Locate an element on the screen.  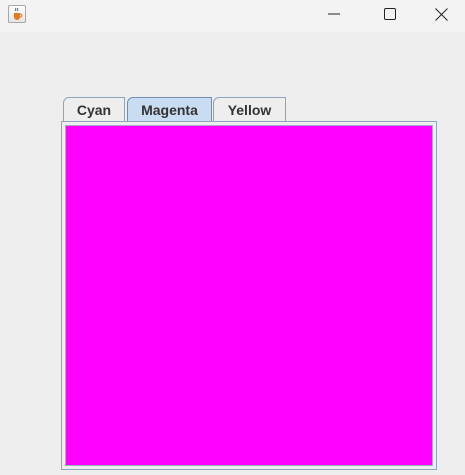
minimize-icon is located at coordinates (334, 14).